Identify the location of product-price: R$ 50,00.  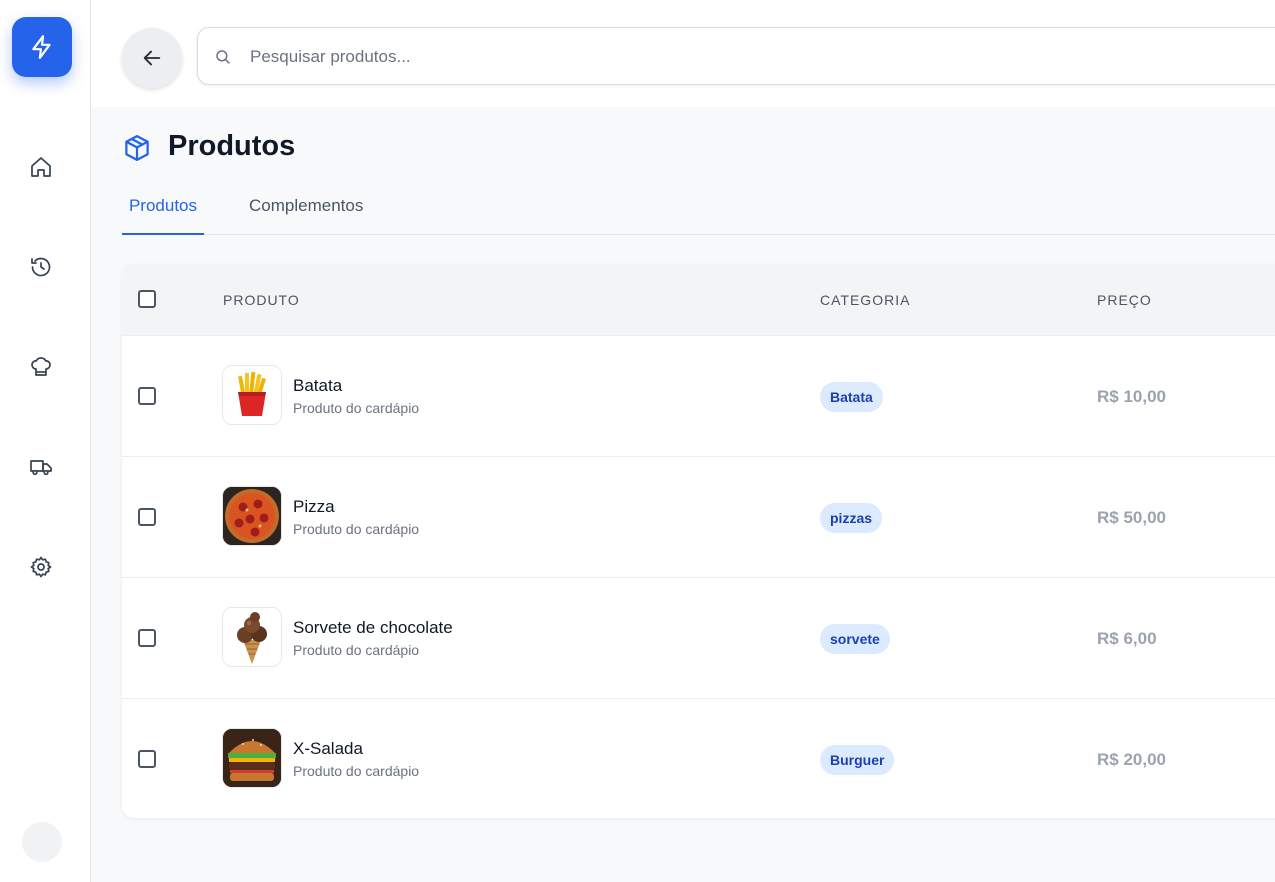
(1131, 517).